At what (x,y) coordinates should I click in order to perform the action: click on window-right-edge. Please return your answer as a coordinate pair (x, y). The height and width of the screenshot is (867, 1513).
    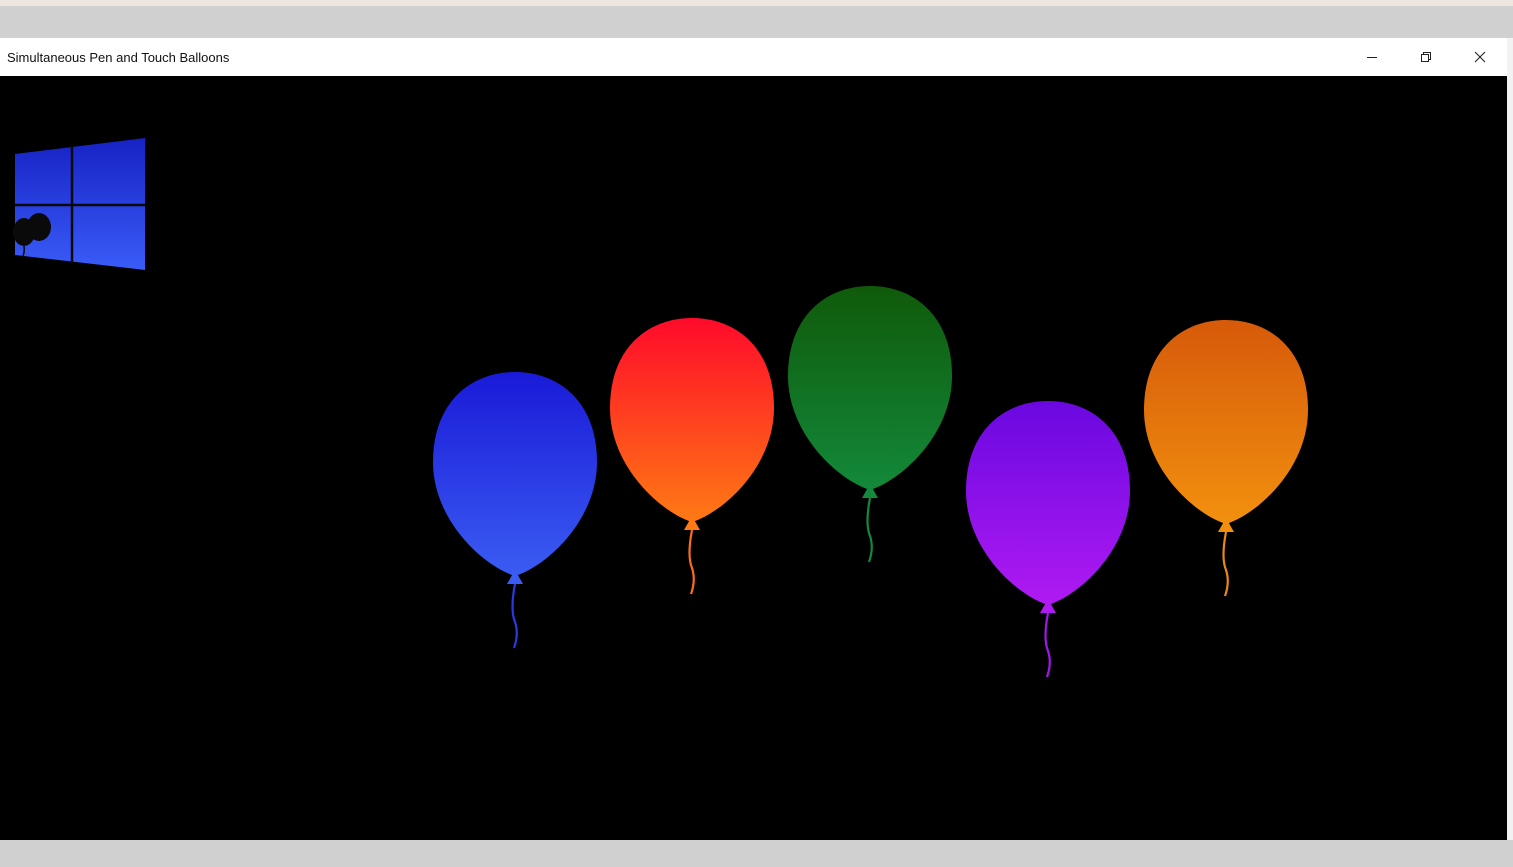
    Looking at the image, I should click on (1510, 439).